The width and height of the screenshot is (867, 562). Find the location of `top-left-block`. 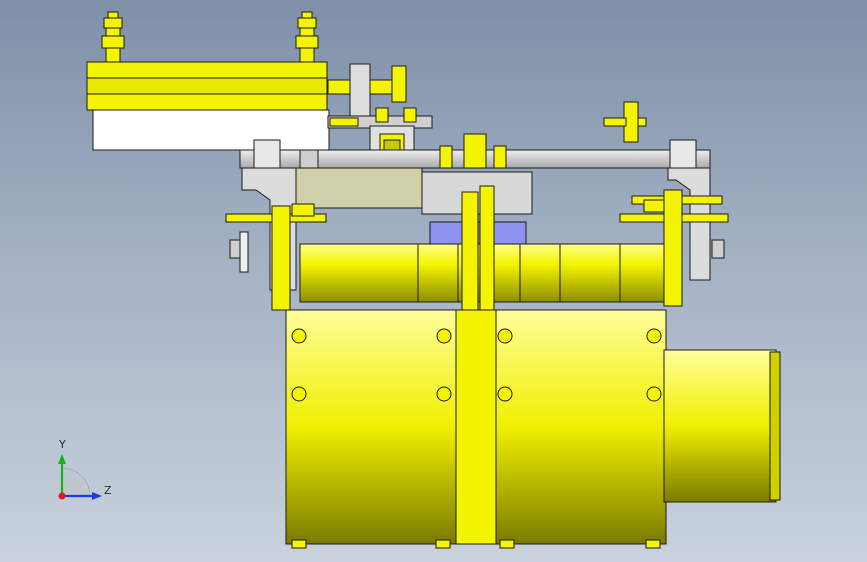

top-left-block is located at coordinates (208, 106).